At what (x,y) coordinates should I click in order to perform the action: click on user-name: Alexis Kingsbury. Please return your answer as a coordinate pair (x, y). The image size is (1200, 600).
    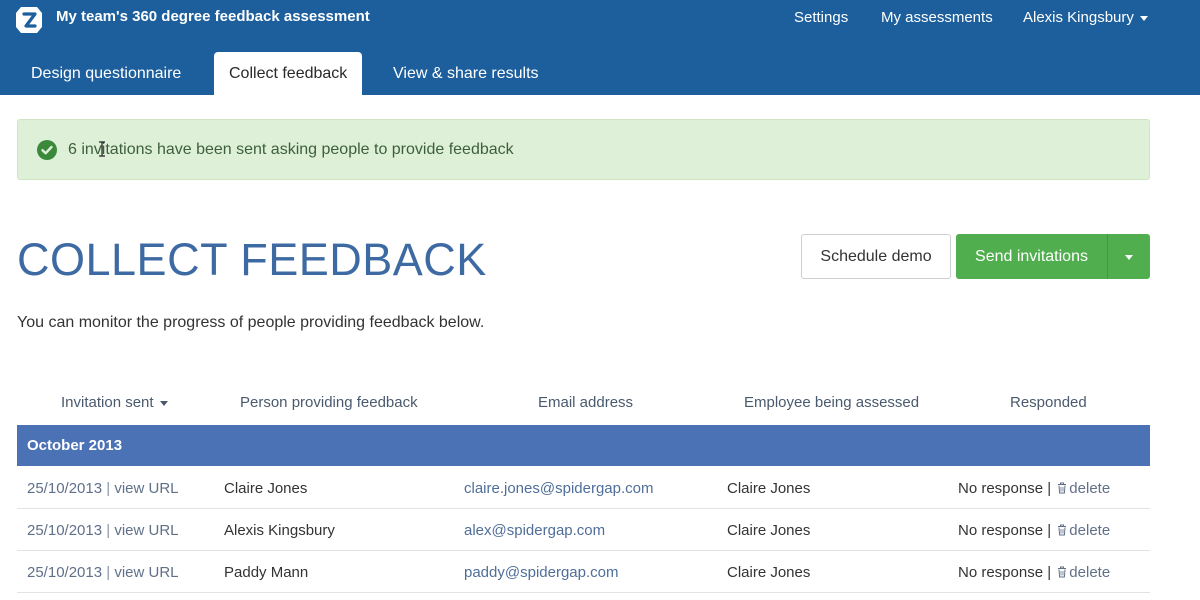
    Looking at the image, I should click on (1078, 17).